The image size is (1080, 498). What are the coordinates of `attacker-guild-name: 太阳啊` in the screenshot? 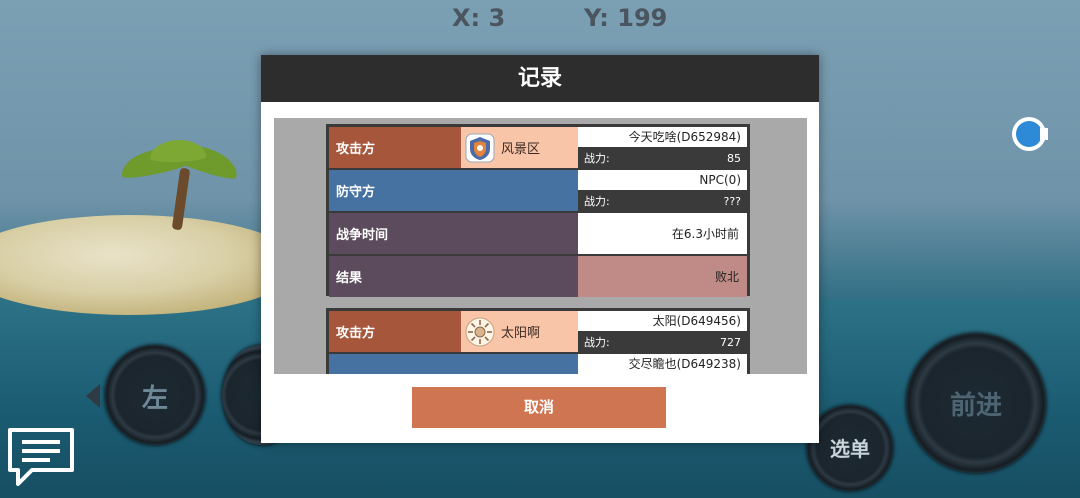 It's located at (521, 333).